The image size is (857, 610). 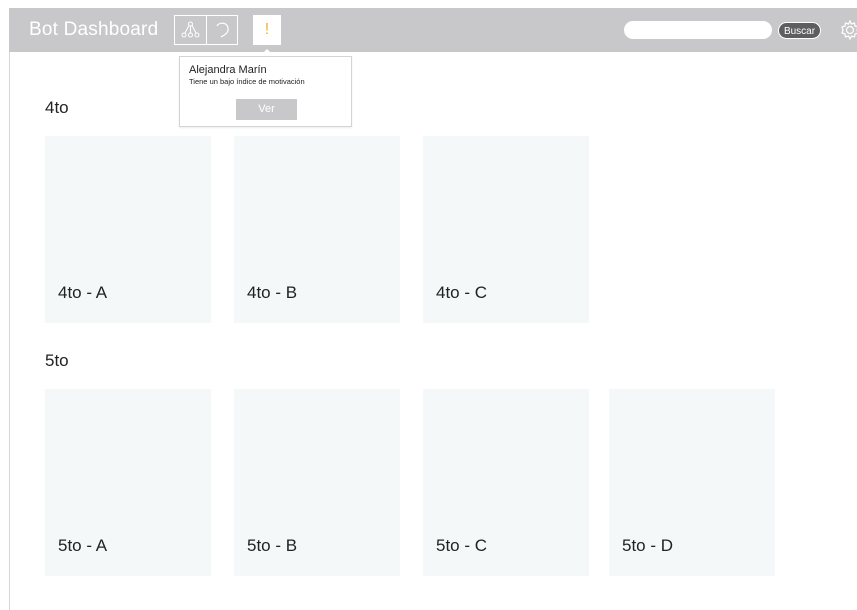 I want to click on class-card-5to-d: 5to - D, so click(x=692, y=482).